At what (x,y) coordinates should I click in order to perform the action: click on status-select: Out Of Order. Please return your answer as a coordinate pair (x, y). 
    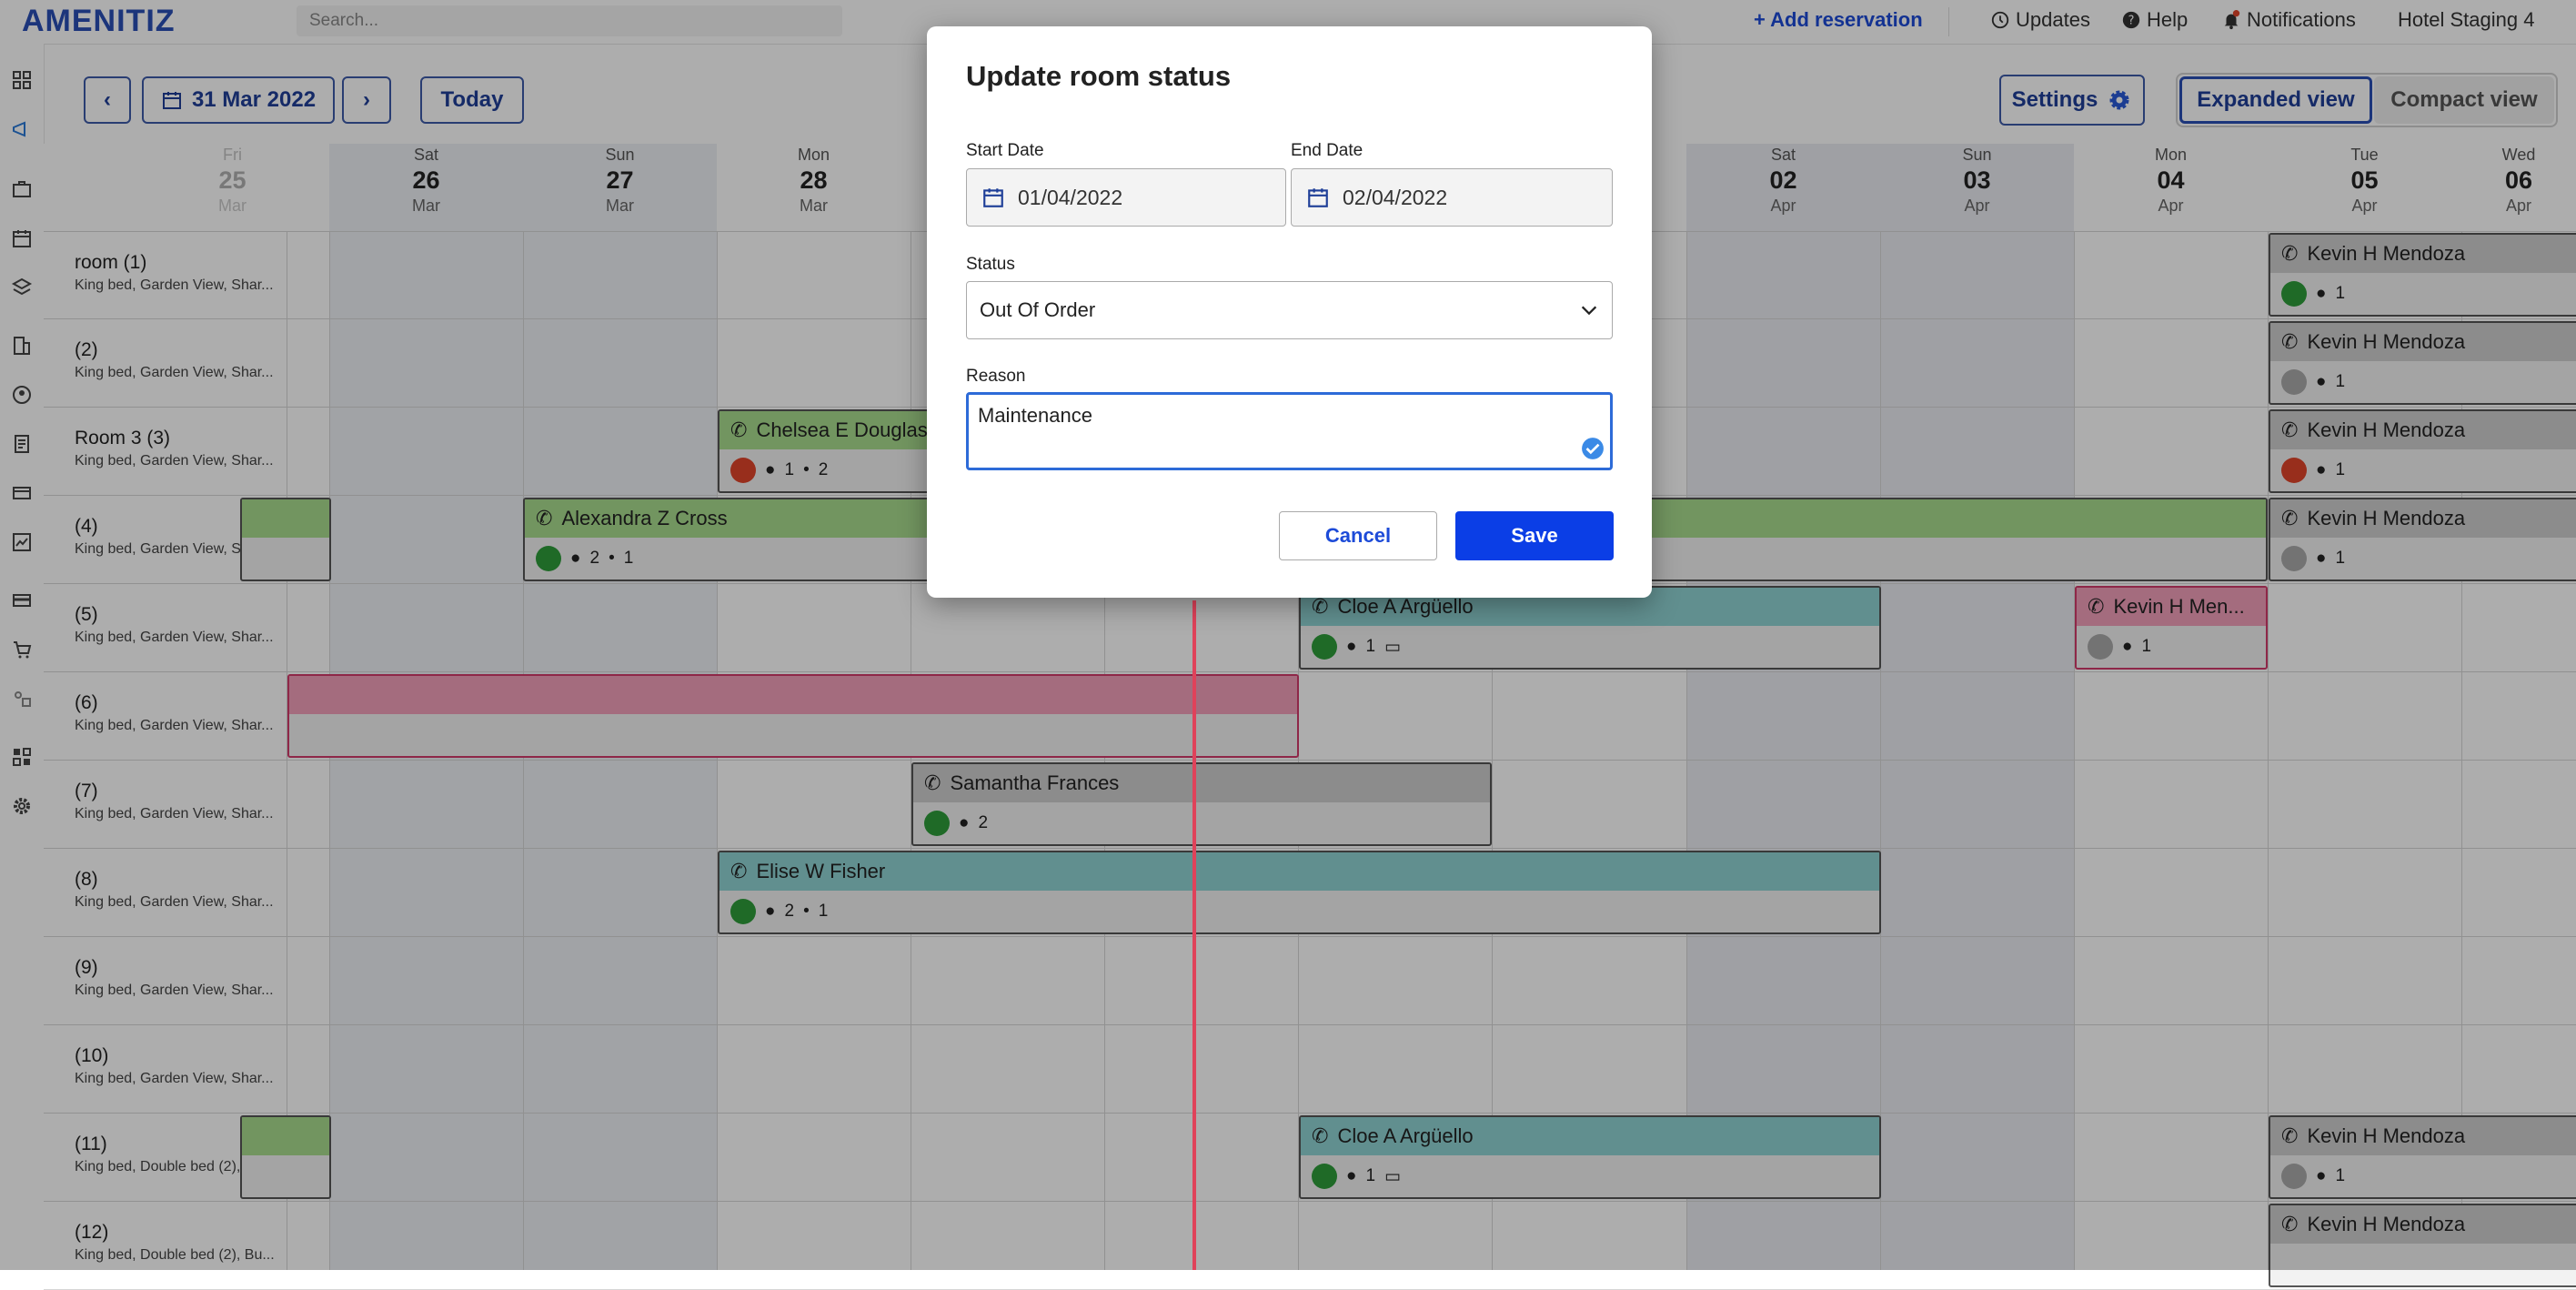
    Looking at the image, I should click on (1289, 310).